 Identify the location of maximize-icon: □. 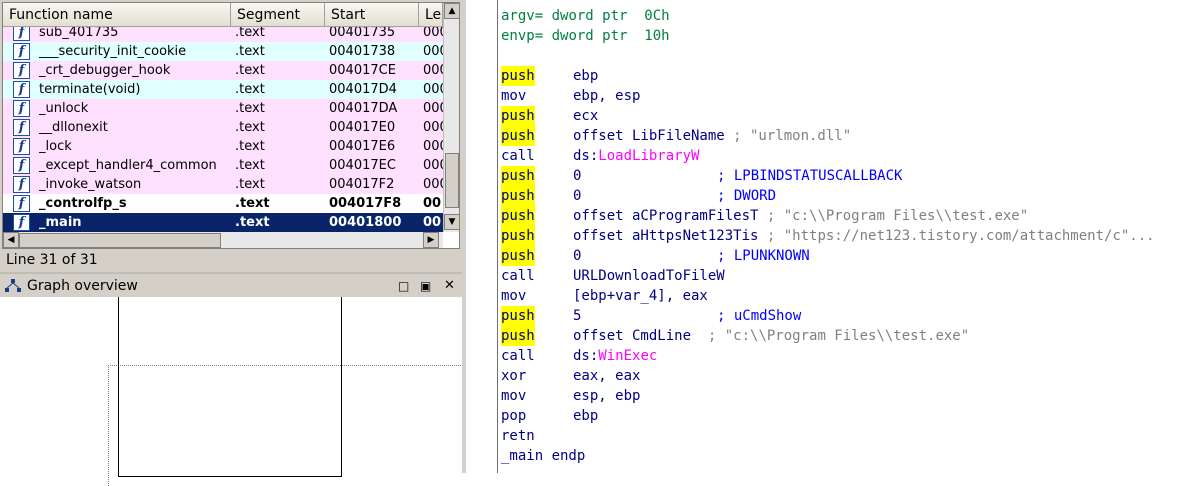
(403, 286).